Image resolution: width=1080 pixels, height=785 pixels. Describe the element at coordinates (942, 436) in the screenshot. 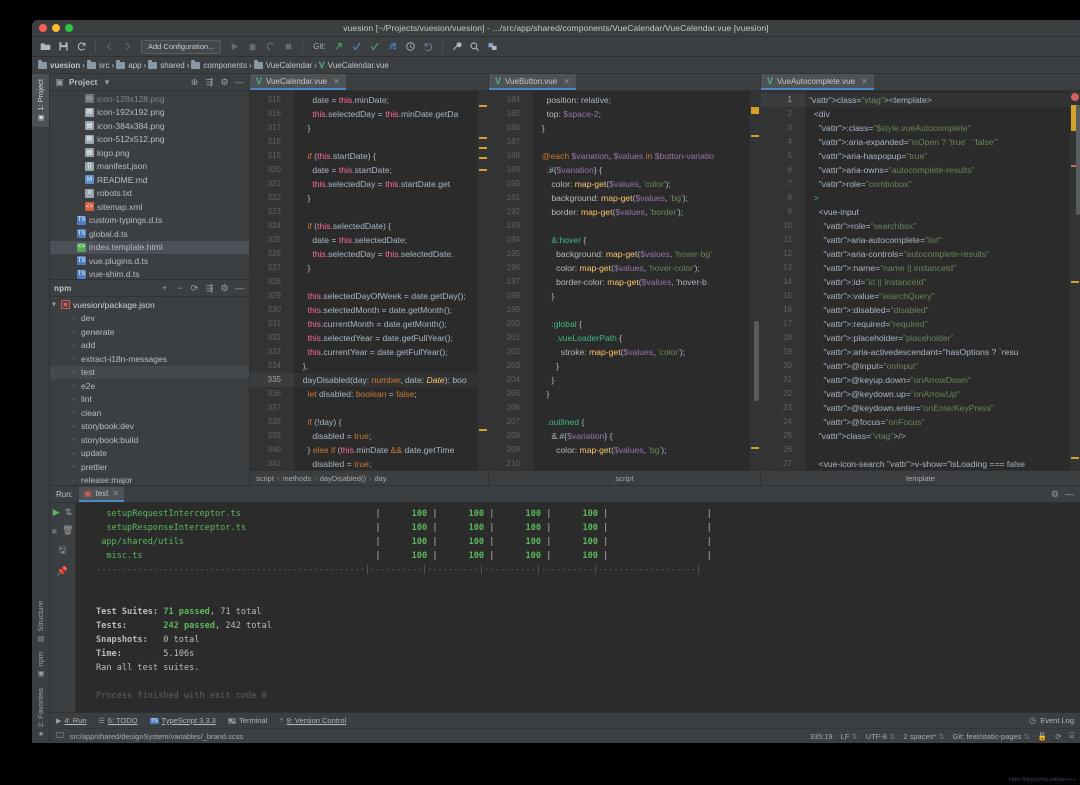

I see `code-line: "vattr">class="vtag">/>` at that location.